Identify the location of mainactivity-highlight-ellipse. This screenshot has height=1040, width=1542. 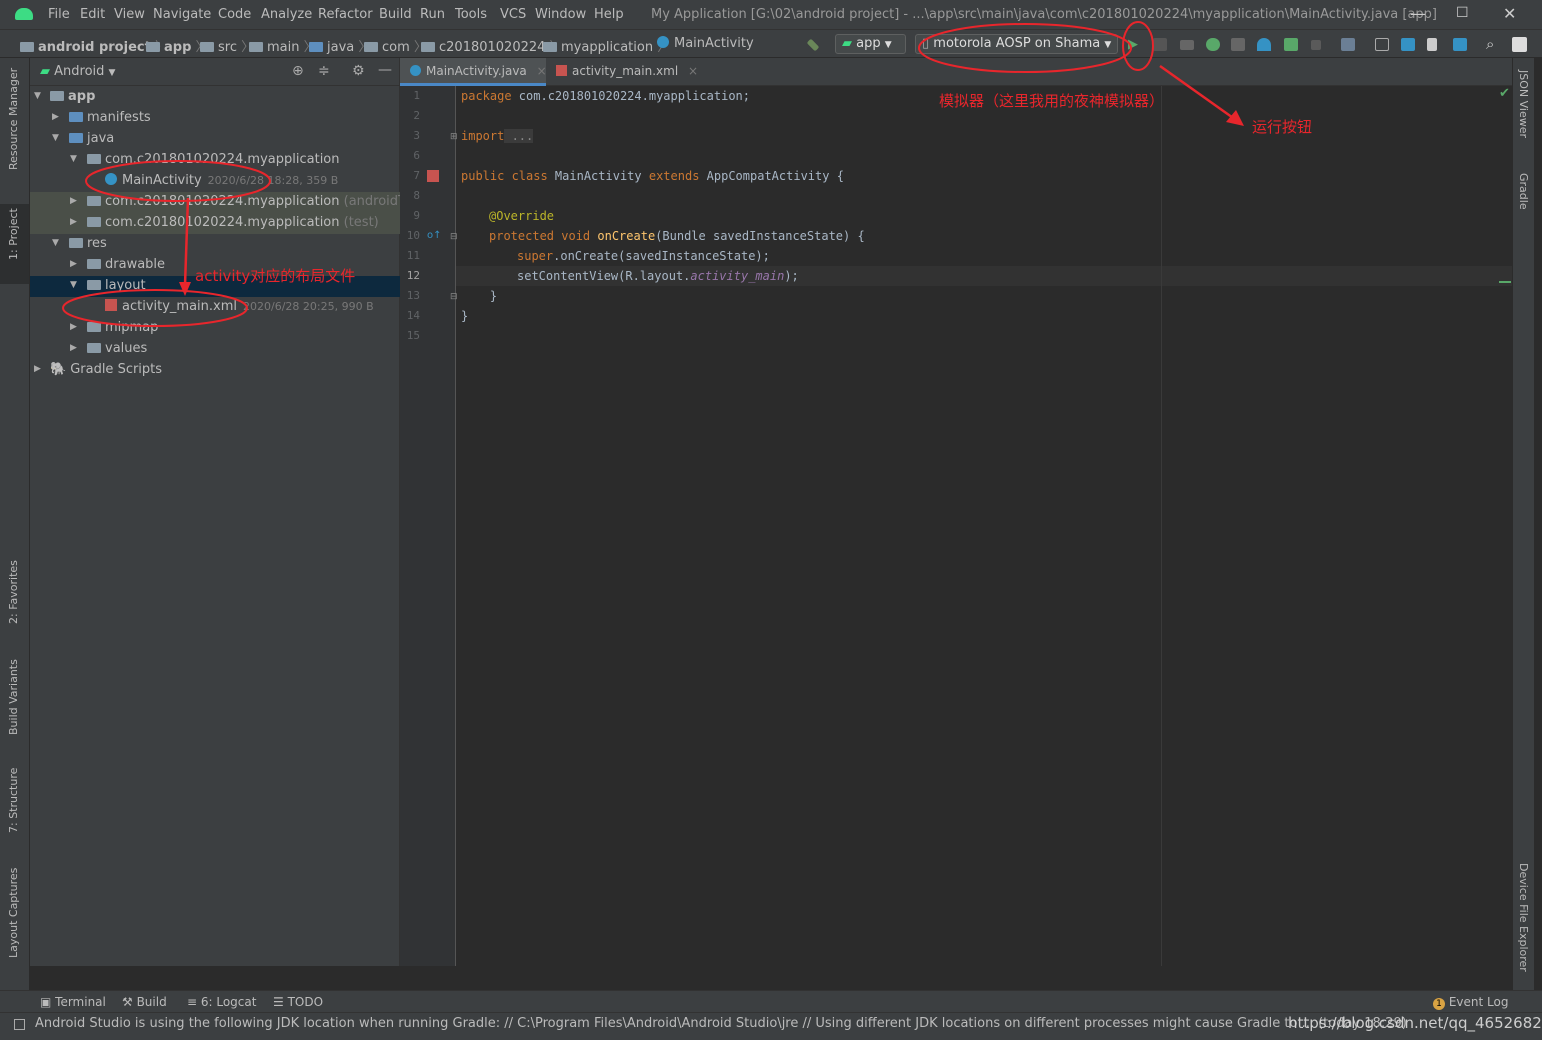
(178, 181).